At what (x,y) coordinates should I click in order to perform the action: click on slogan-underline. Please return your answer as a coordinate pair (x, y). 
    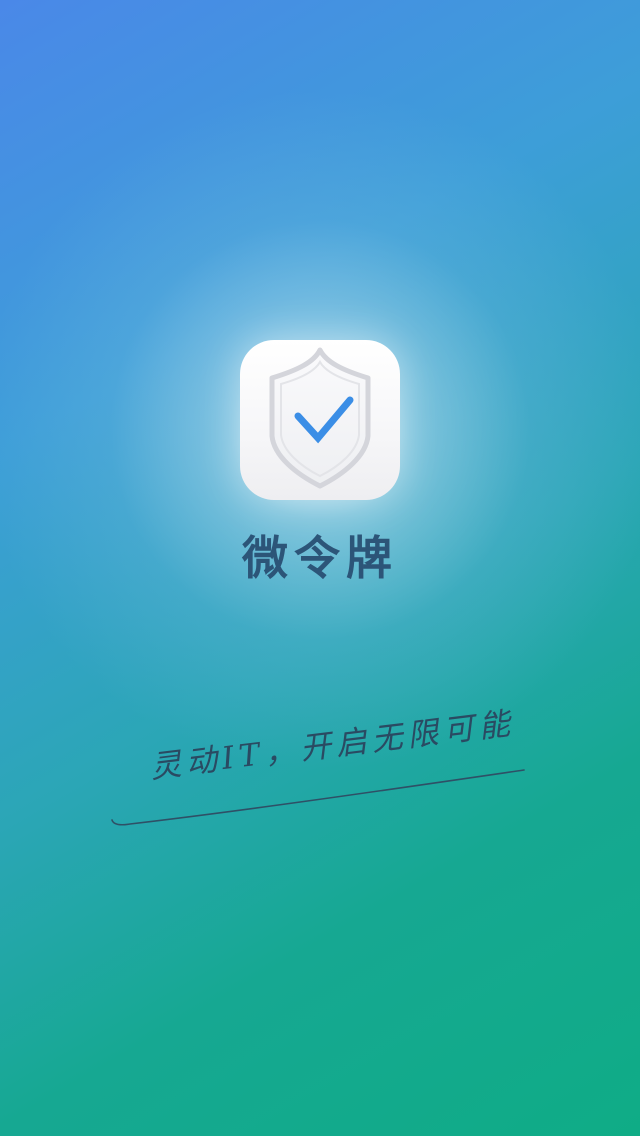
    Looking at the image, I should click on (318, 797).